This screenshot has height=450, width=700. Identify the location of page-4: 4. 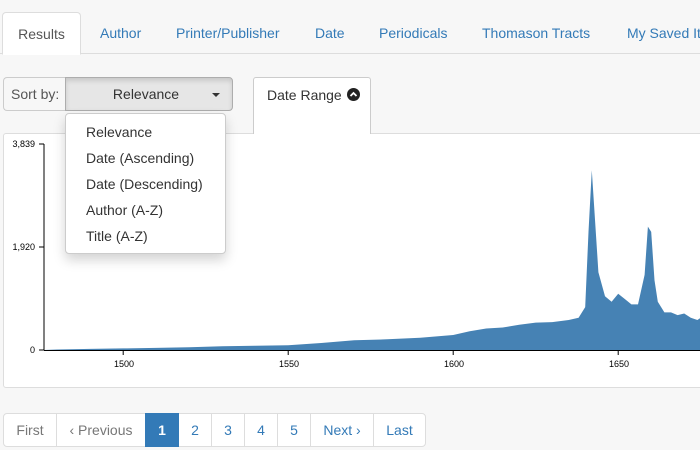
(261, 430).